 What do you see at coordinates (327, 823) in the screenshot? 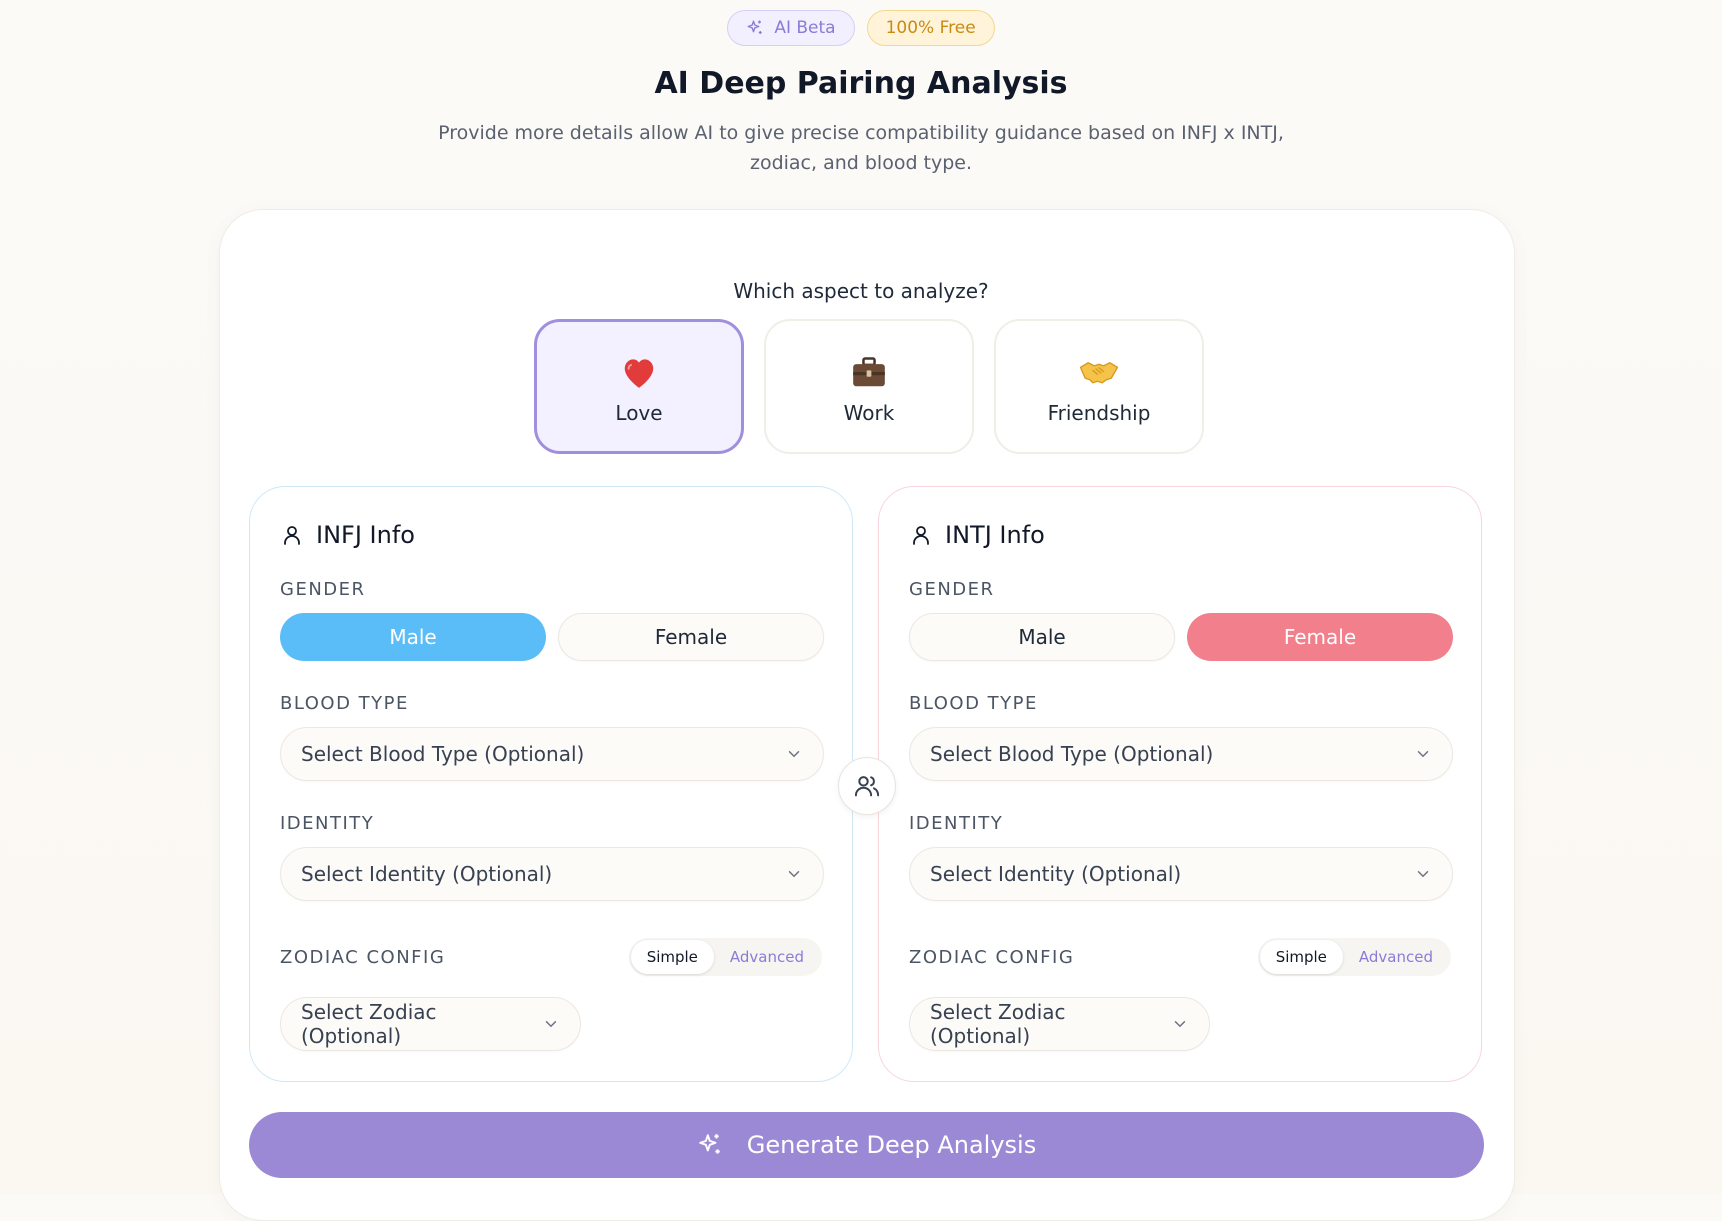
I see `infj-identity-label: IDENTITY` at bounding box center [327, 823].